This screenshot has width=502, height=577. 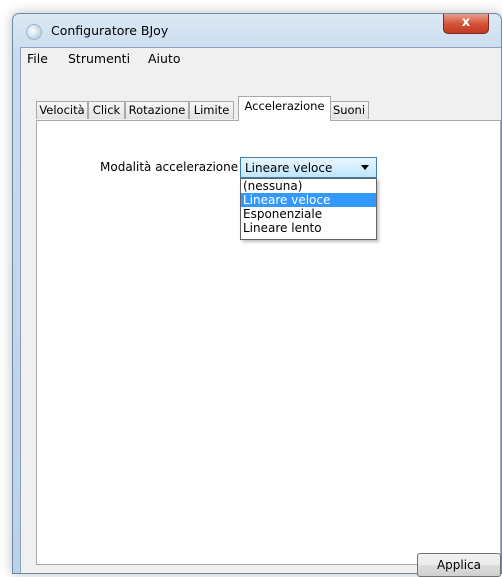 What do you see at coordinates (289, 168) in the screenshot?
I see `acceleration-mode-value: Lineare veloce` at bounding box center [289, 168].